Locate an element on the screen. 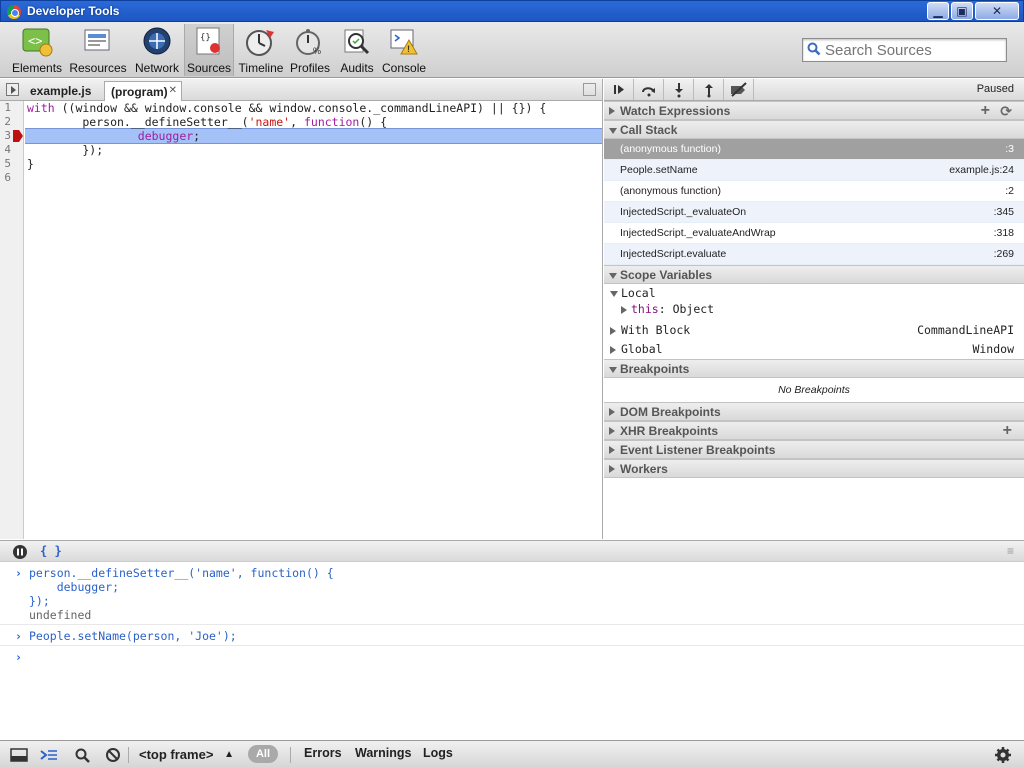  search-input is located at coordinates (914, 50).